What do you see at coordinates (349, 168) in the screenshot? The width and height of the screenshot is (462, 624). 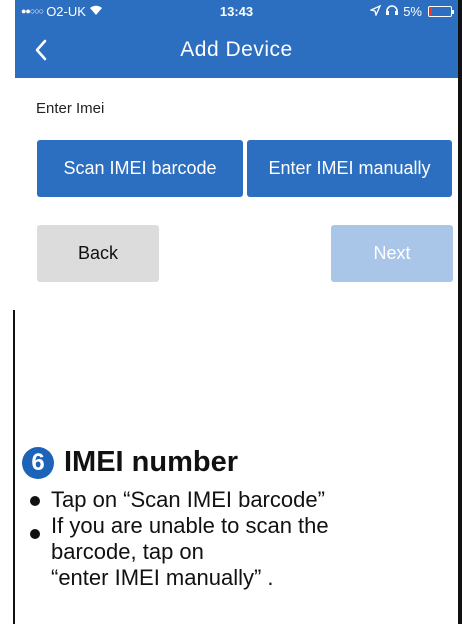 I see `enter-imei-manually-button: Enter IMEI manually` at bounding box center [349, 168].